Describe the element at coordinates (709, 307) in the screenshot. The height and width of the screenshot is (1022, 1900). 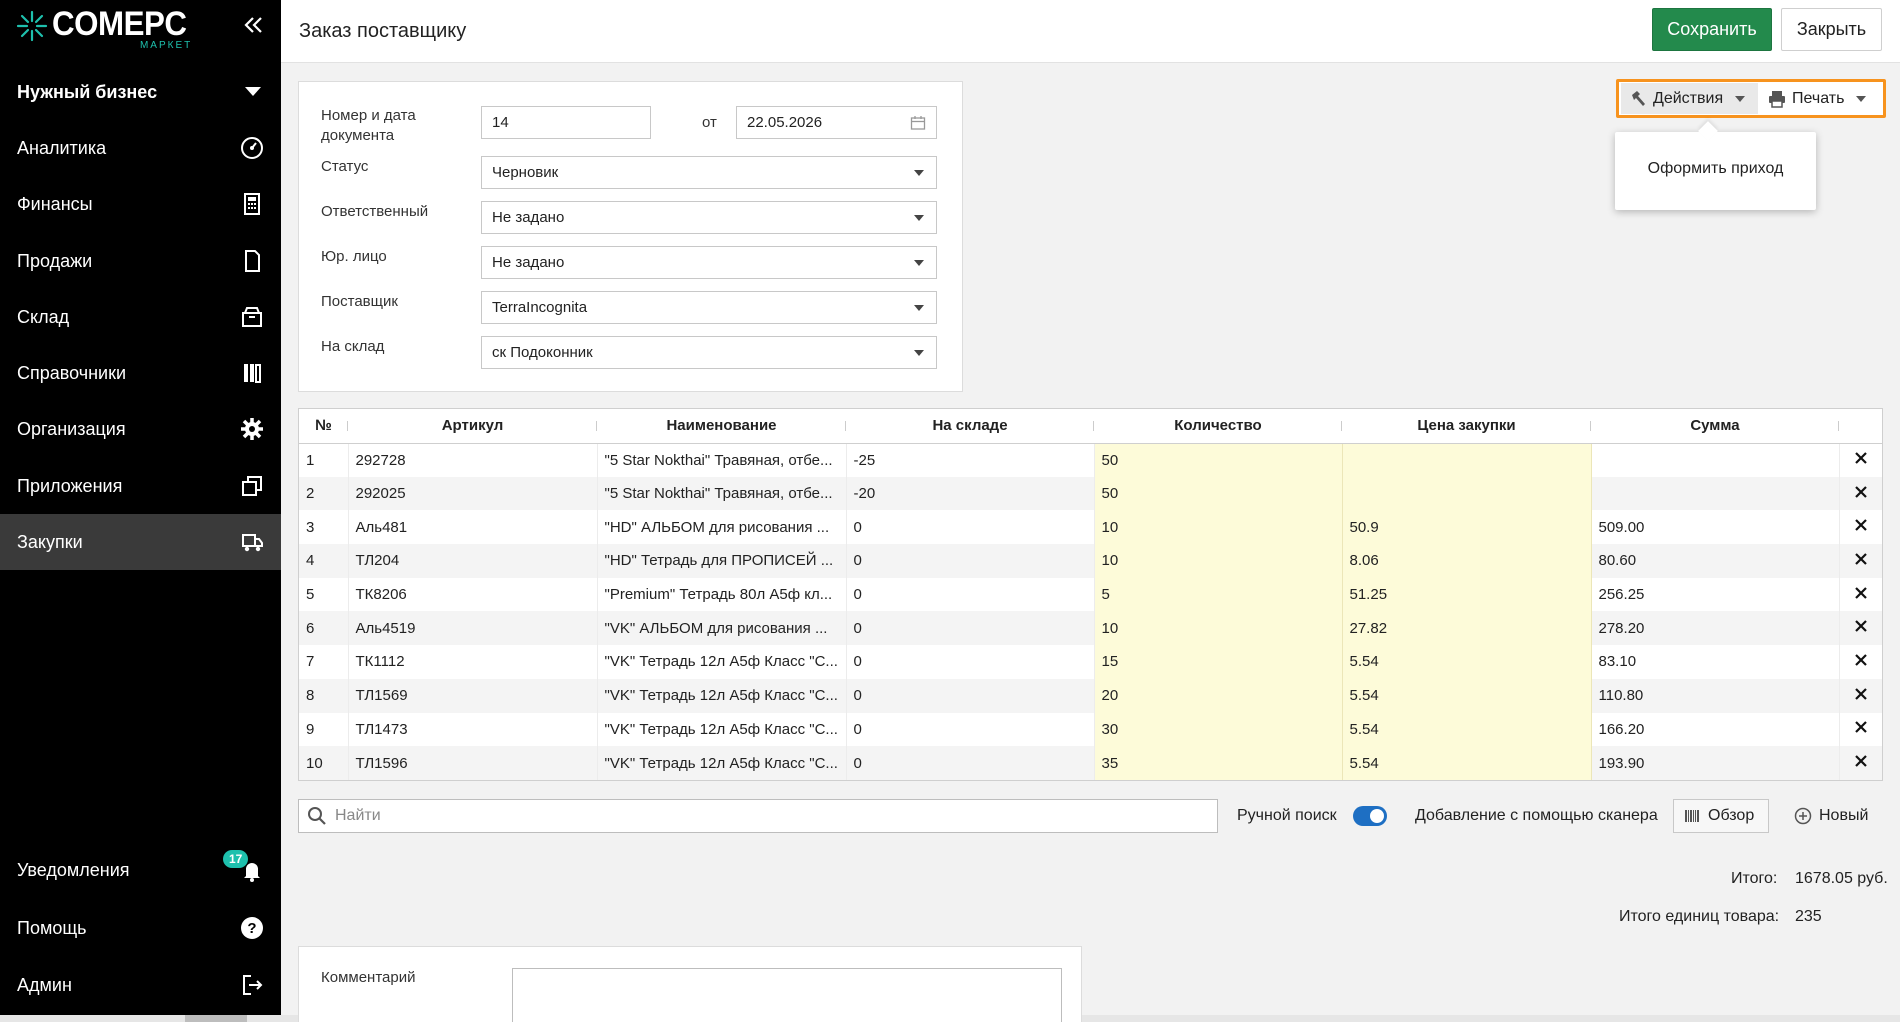
I see `supplier-select: TerraIncognita` at that location.